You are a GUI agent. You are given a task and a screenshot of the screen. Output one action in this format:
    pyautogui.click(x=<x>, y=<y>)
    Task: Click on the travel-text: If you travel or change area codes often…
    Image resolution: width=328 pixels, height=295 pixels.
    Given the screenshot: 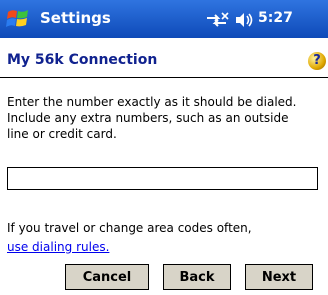 What is the action you would take?
    pyautogui.click(x=129, y=228)
    